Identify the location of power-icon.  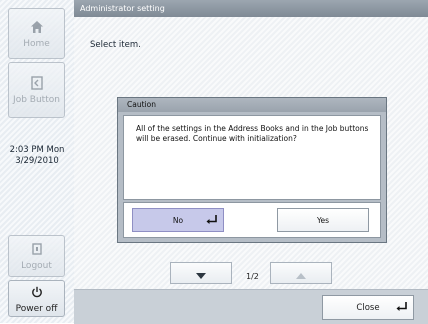
(37, 292).